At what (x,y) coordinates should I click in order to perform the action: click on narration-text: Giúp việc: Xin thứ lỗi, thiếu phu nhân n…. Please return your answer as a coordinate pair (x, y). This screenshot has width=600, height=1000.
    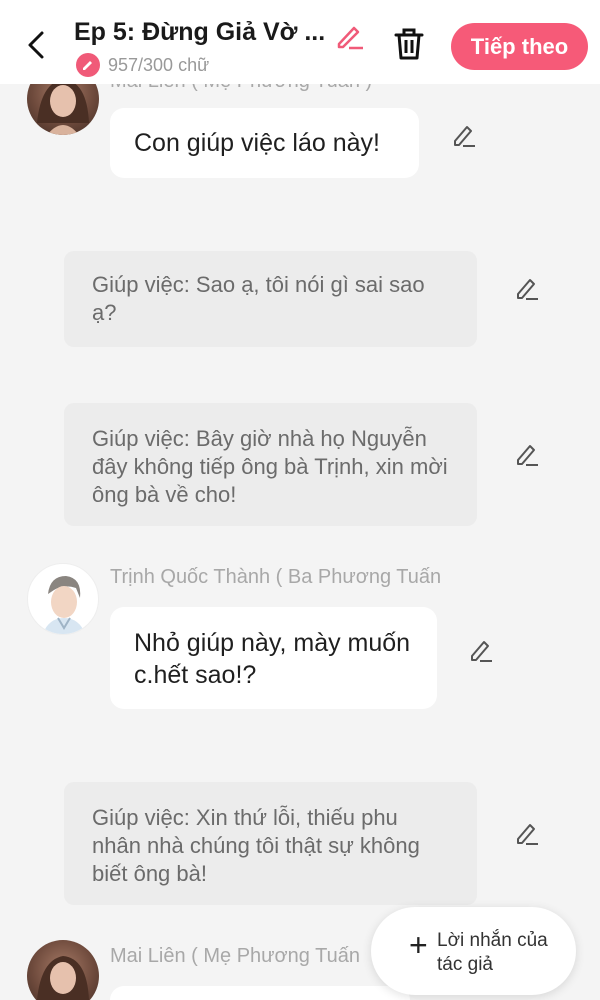
    Looking at the image, I should click on (256, 845).